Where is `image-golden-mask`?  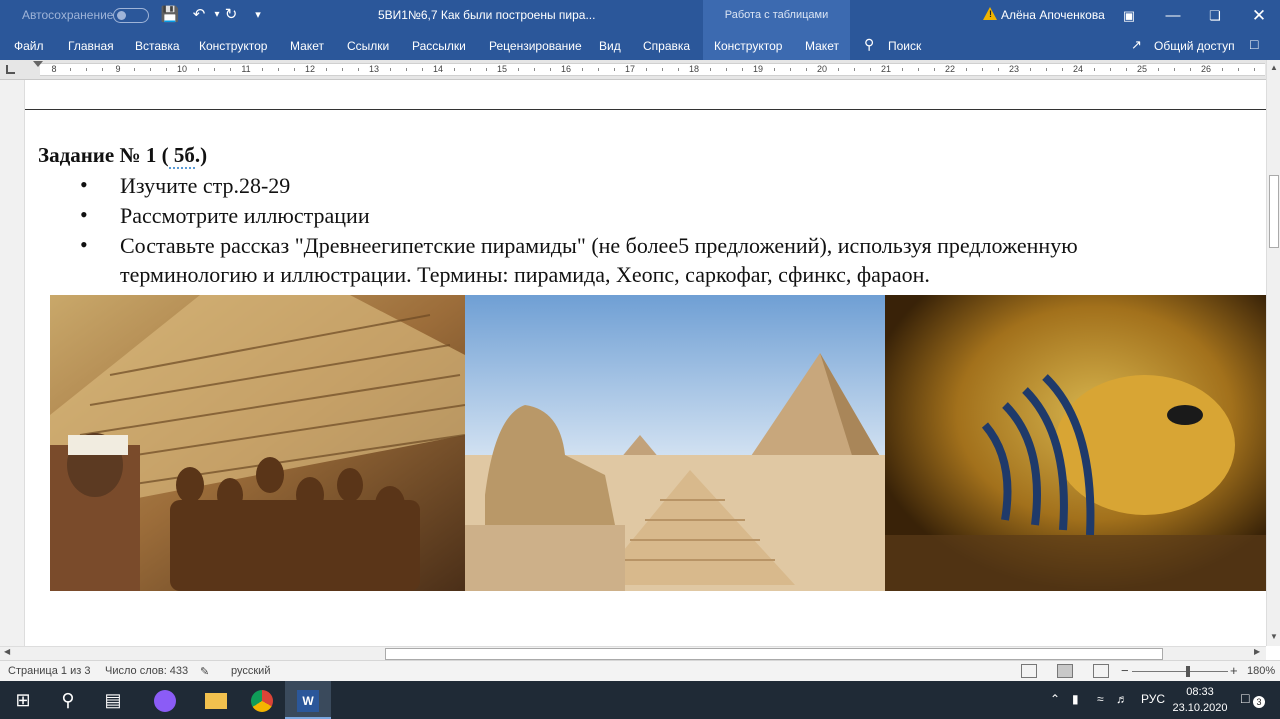 image-golden-mask is located at coordinates (1075, 443).